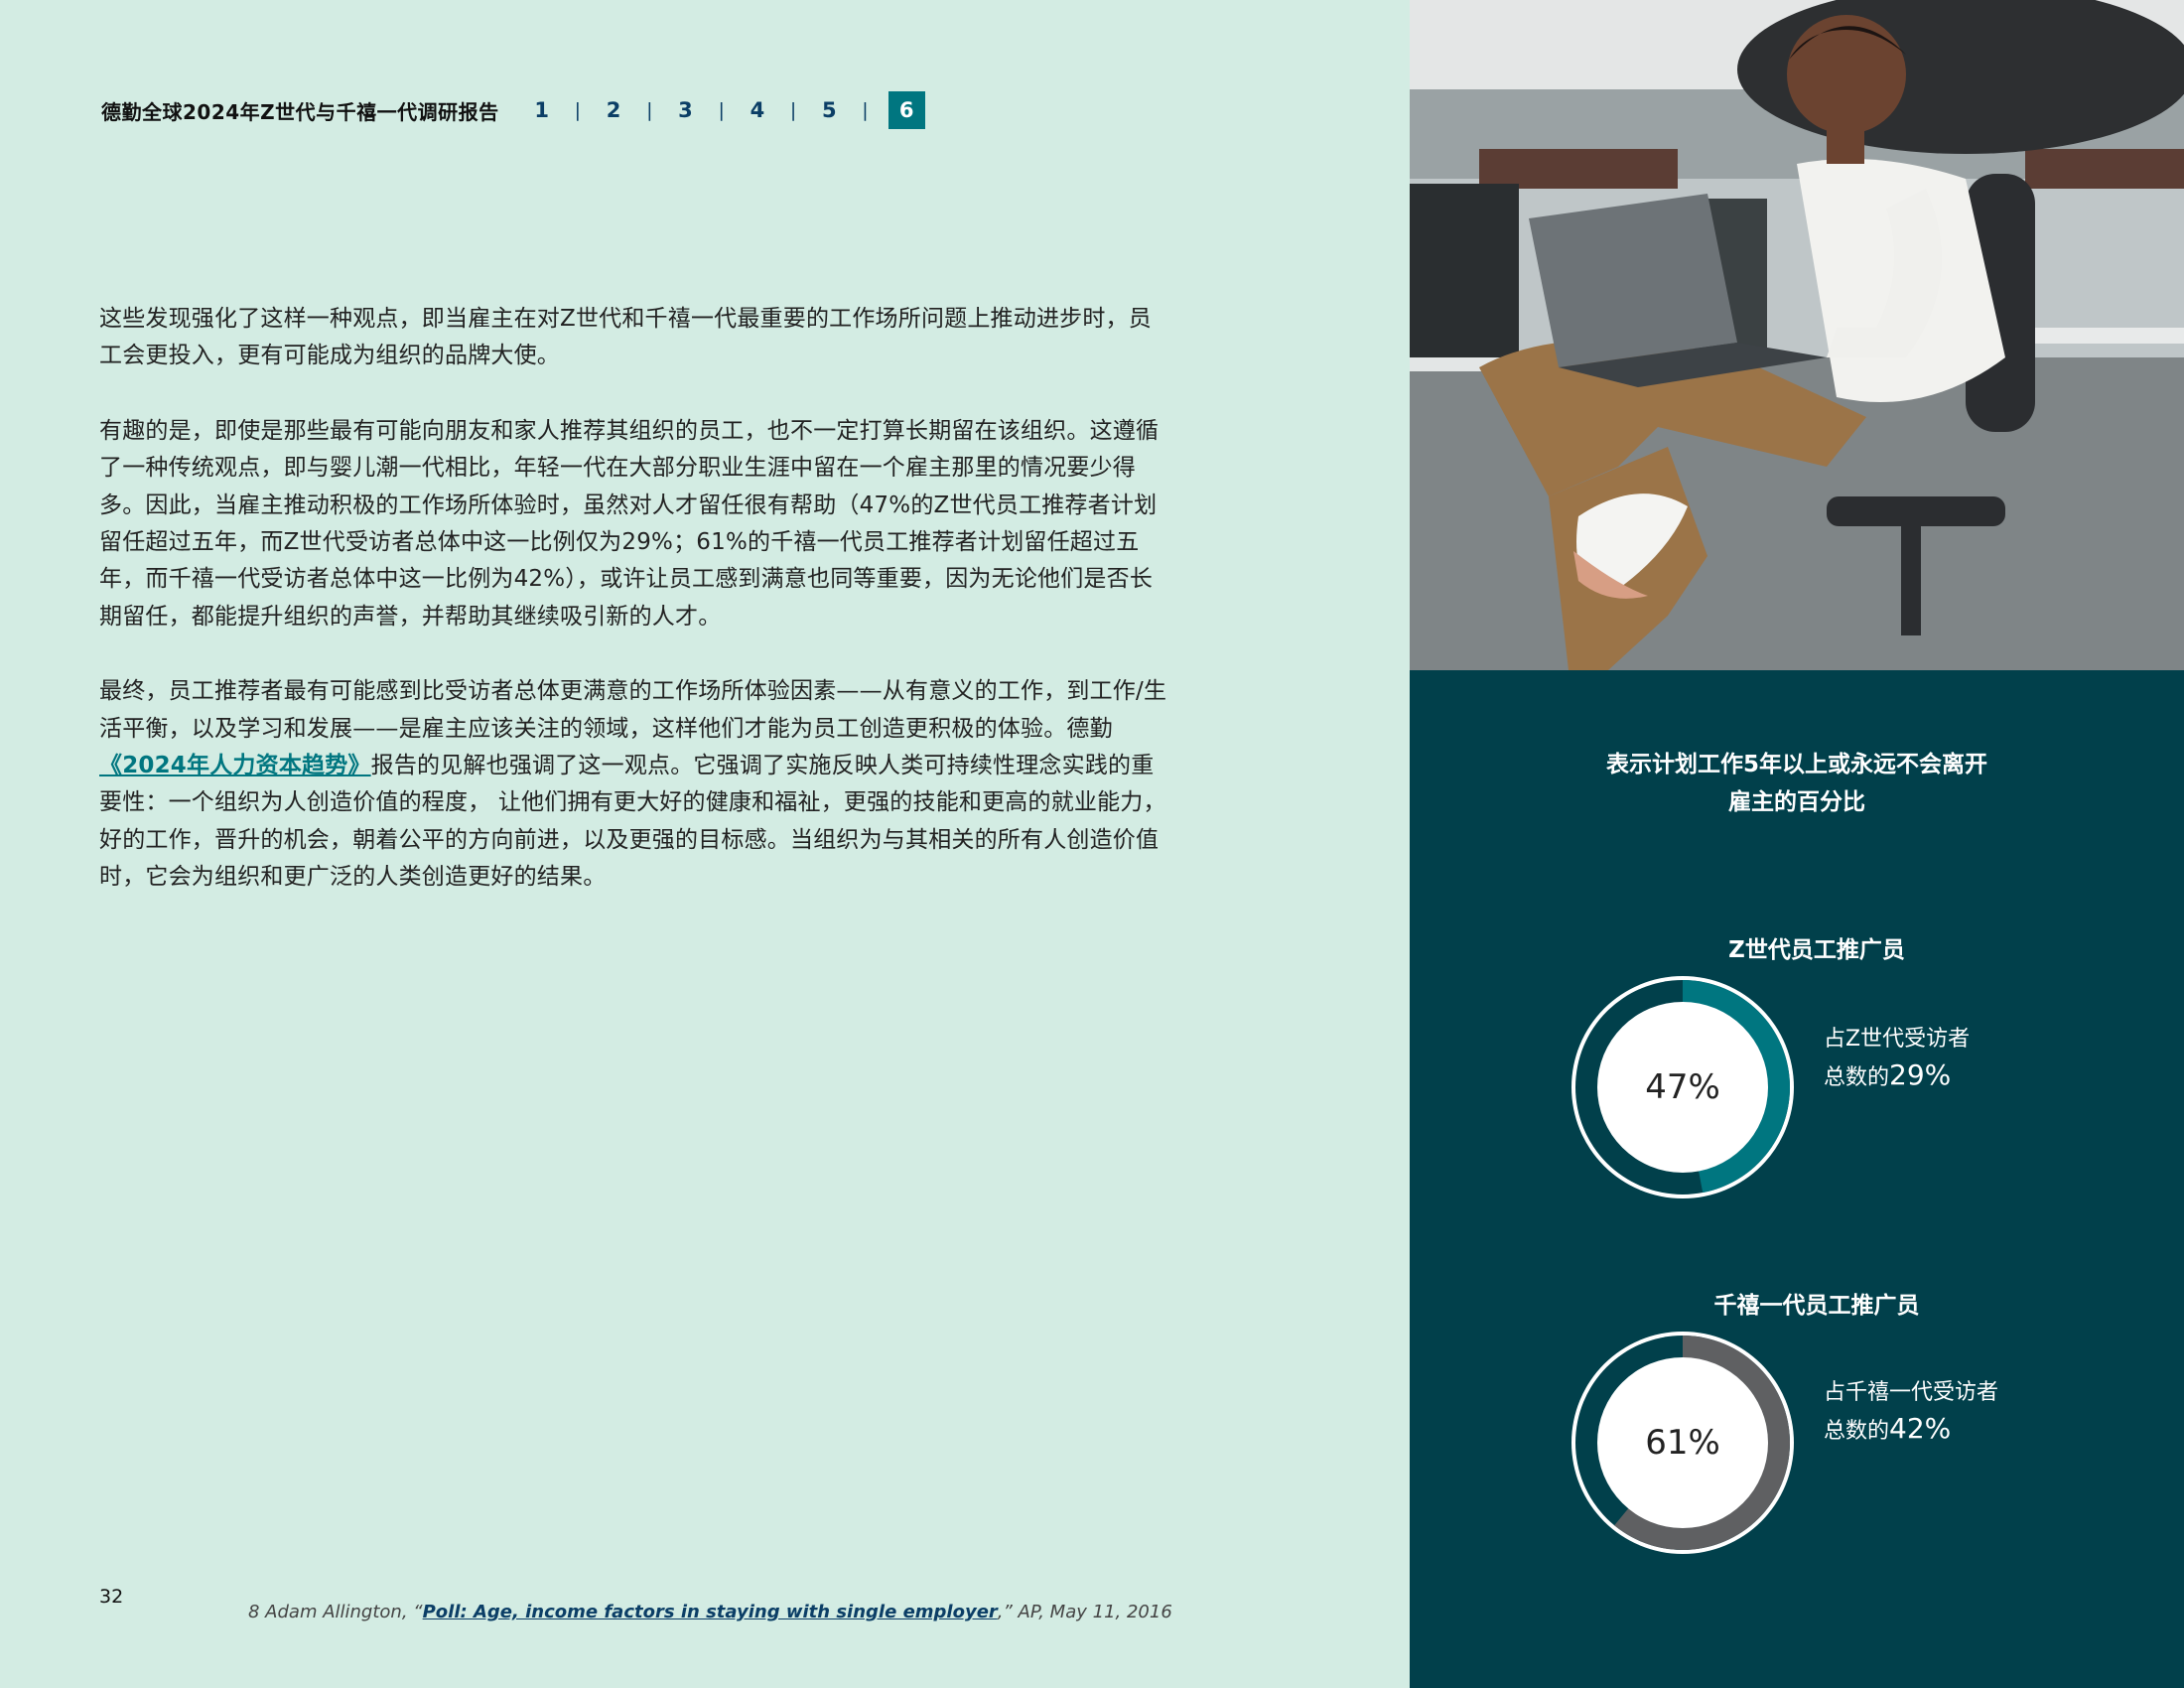 The height and width of the screenshot is (1688, 2184). I want to click on genz-caption: 占Z世代受访者 总数的29%, so click(1897, 1059).